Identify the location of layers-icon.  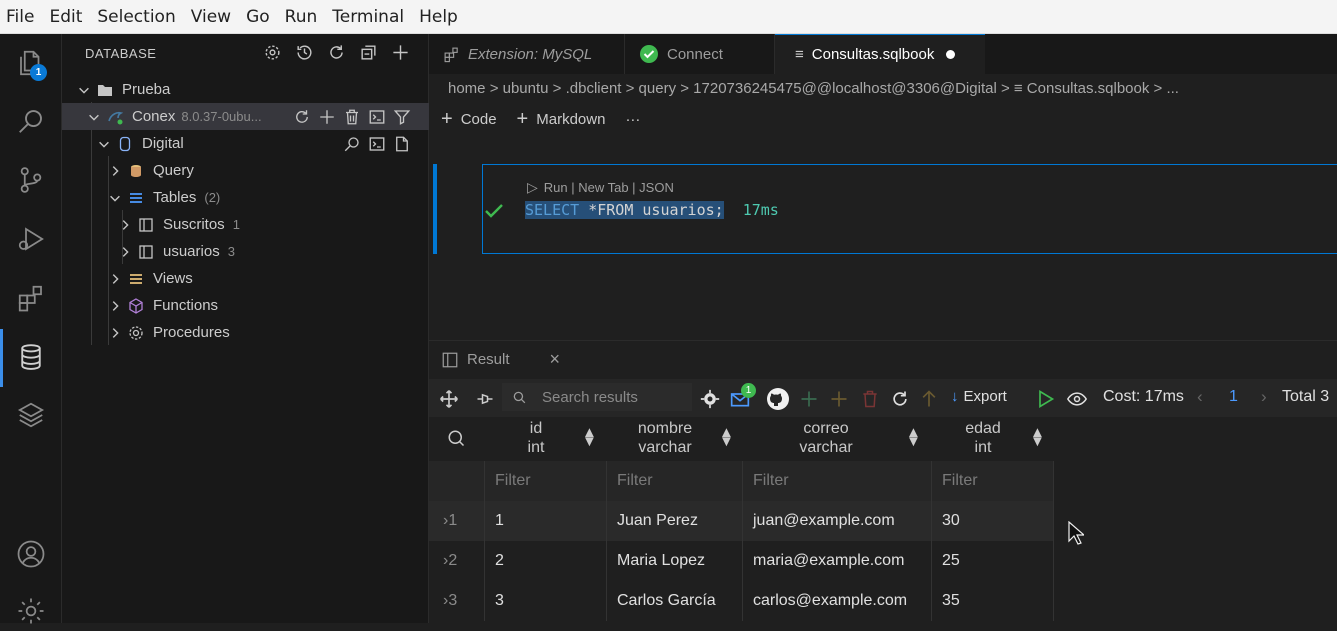
(31, 415).